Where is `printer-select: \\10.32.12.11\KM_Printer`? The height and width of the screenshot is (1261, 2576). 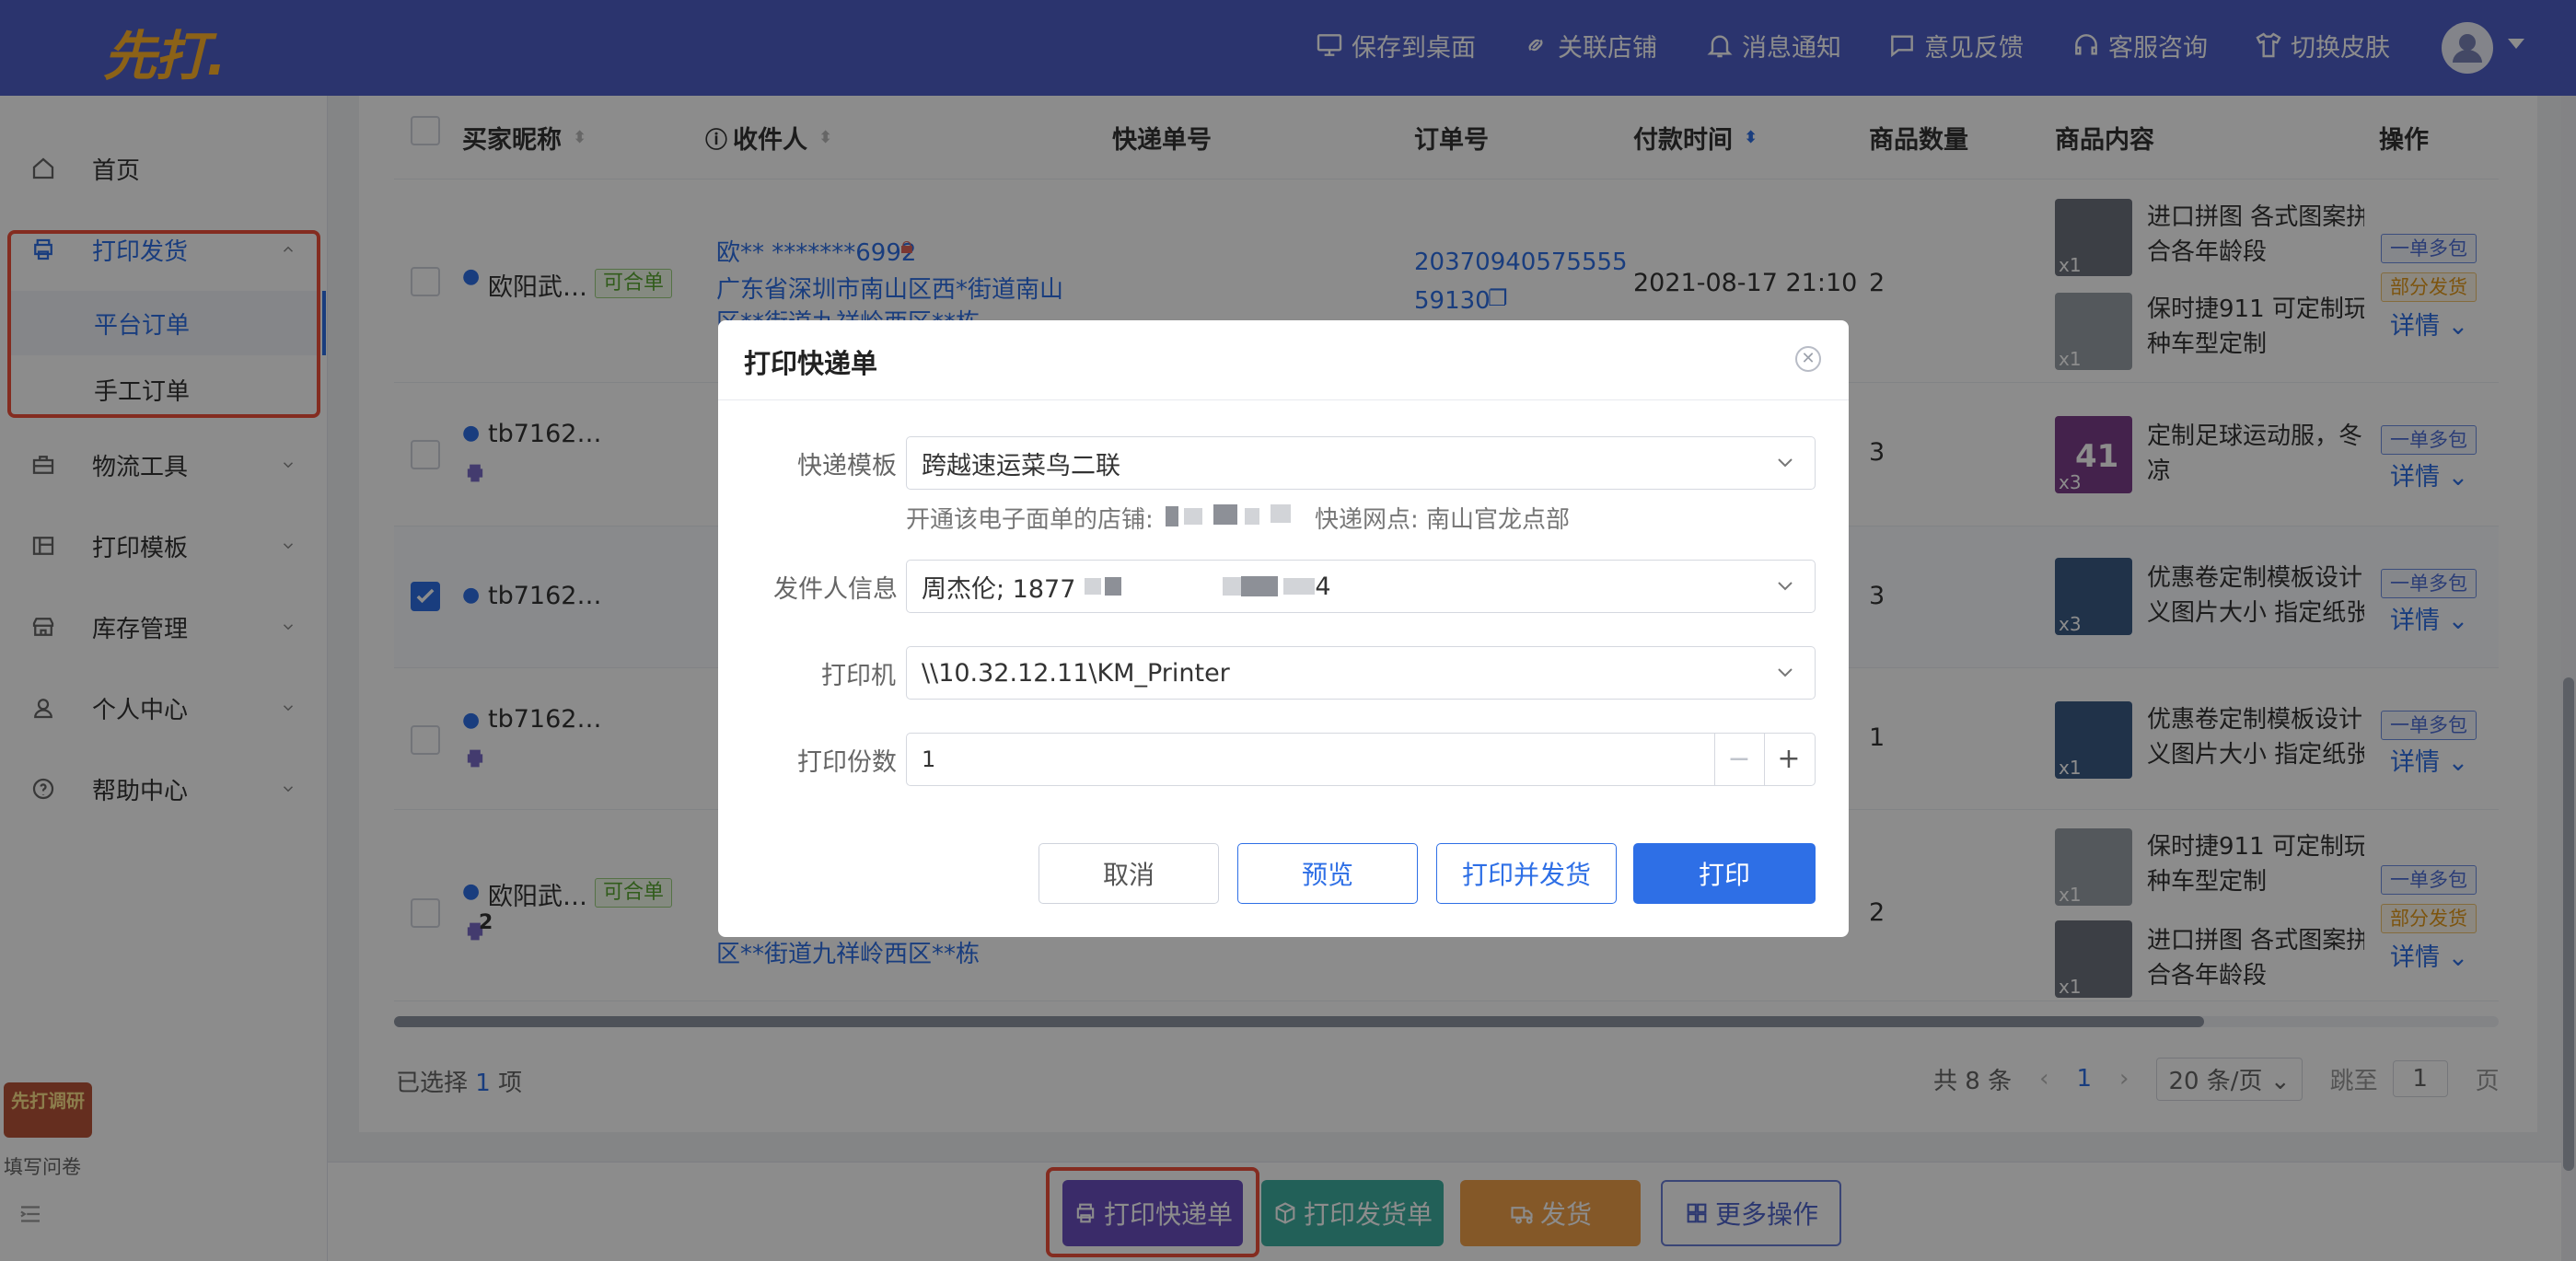 printer-select: \\10.32.12.11\KM_Printer is located at coordinates (1361, 673).